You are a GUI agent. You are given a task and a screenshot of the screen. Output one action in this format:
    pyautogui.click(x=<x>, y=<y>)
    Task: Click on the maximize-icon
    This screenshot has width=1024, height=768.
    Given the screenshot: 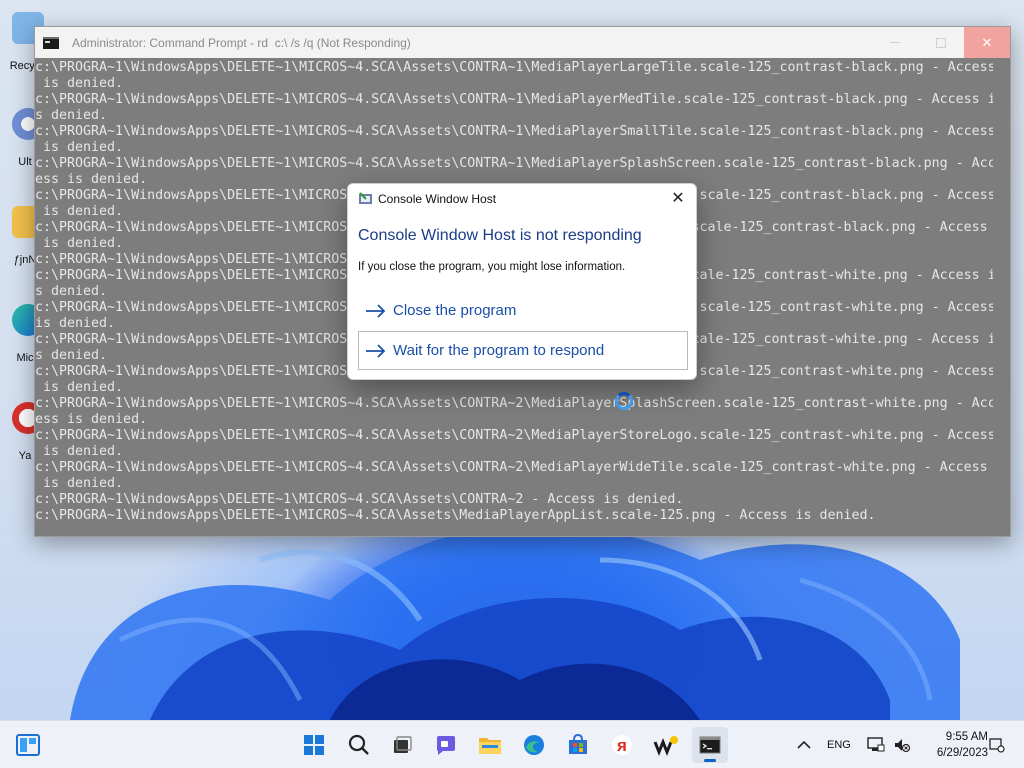 What is the action you would take?
    pyautogui.click(x=941, y=42)
    